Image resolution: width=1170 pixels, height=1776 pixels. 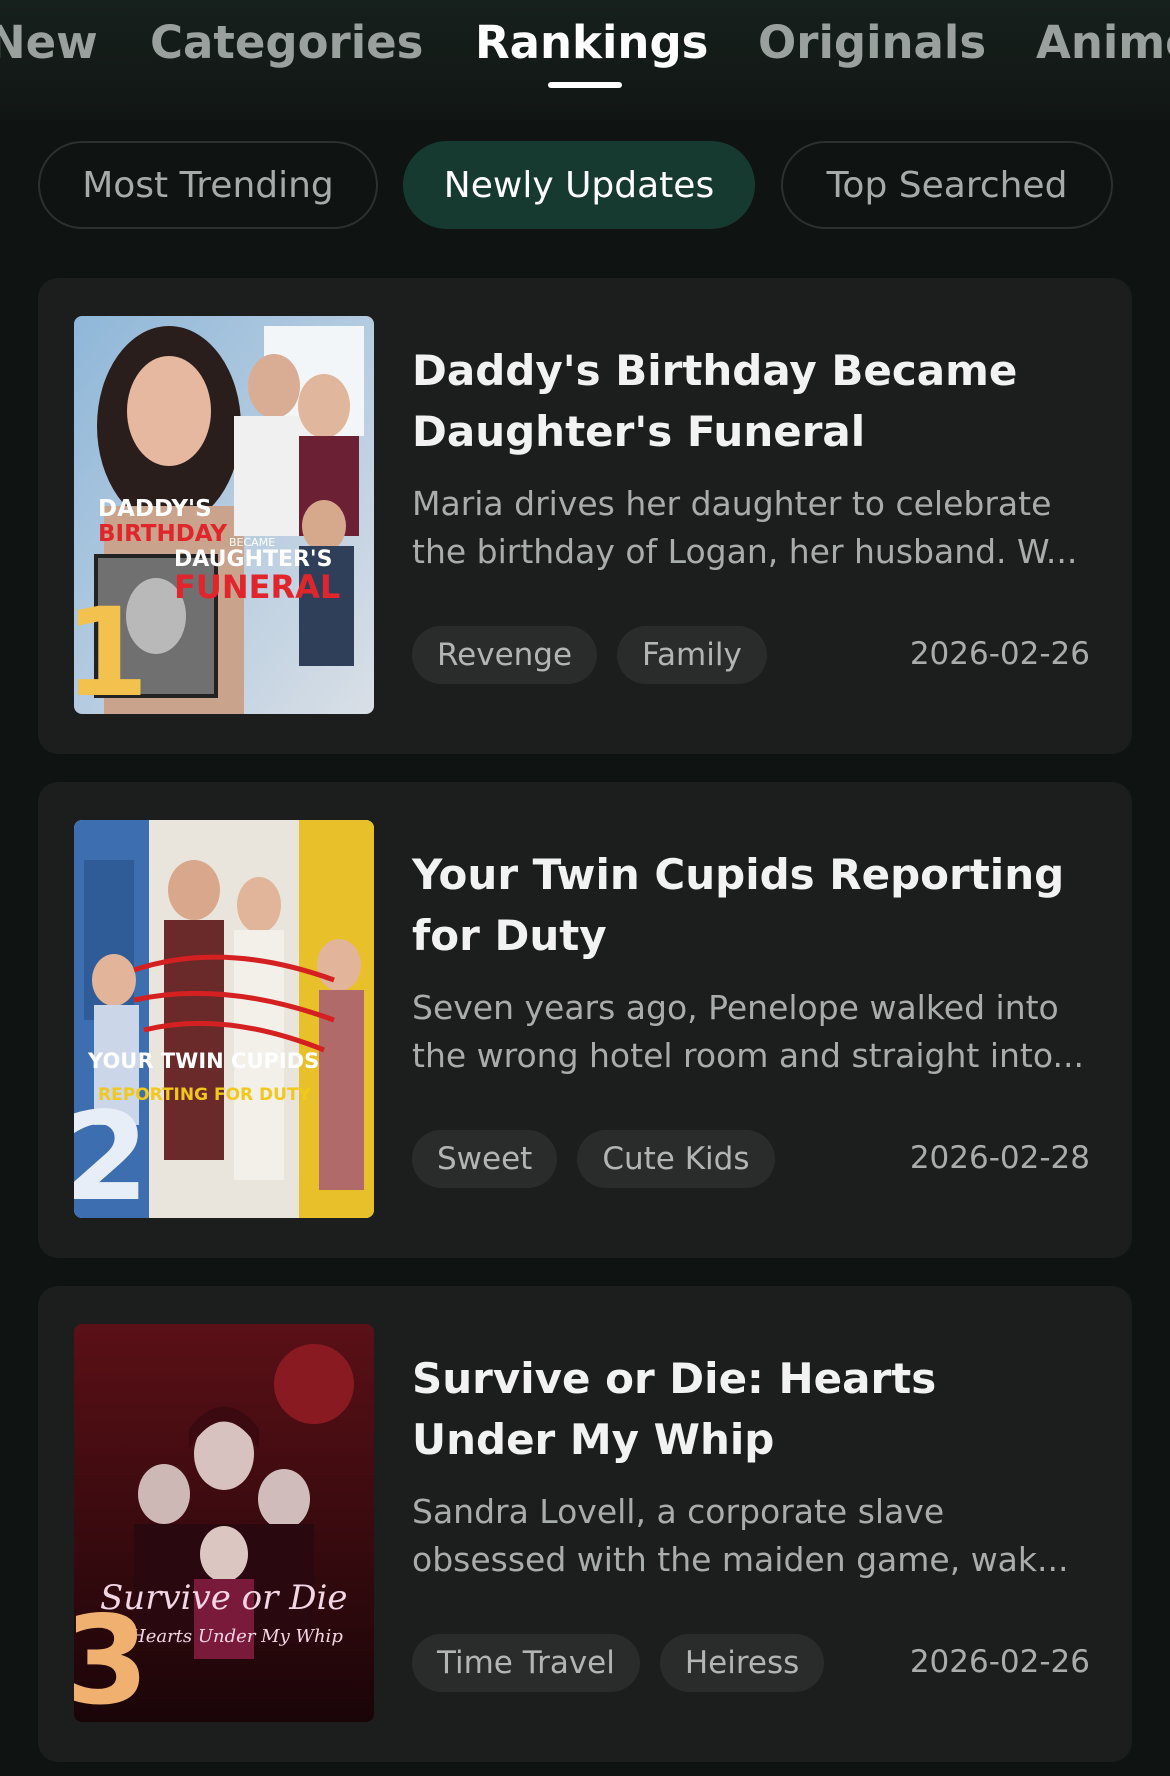 I want to click on drama-cover: Survive or Die Hearts Under My Whip 3, so click(x=224, y=1523).